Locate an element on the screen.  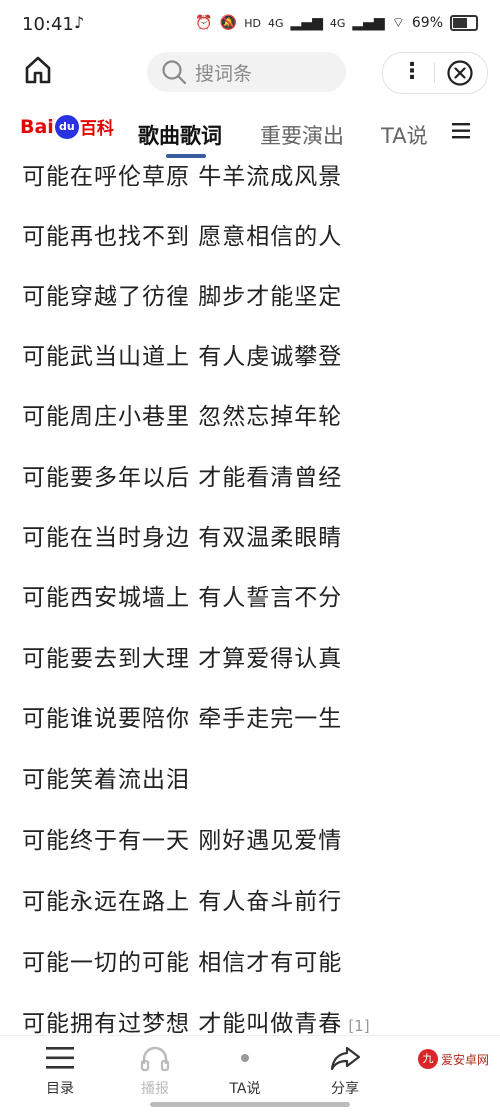
alarm-icon: ⏰ is located at coordinates (204, 23).